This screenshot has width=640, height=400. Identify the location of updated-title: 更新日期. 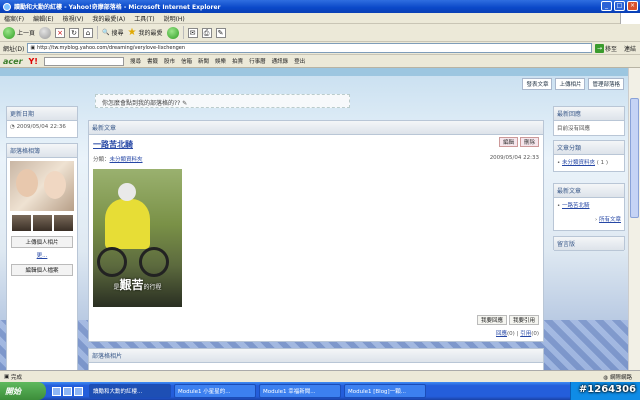
(42, 114).